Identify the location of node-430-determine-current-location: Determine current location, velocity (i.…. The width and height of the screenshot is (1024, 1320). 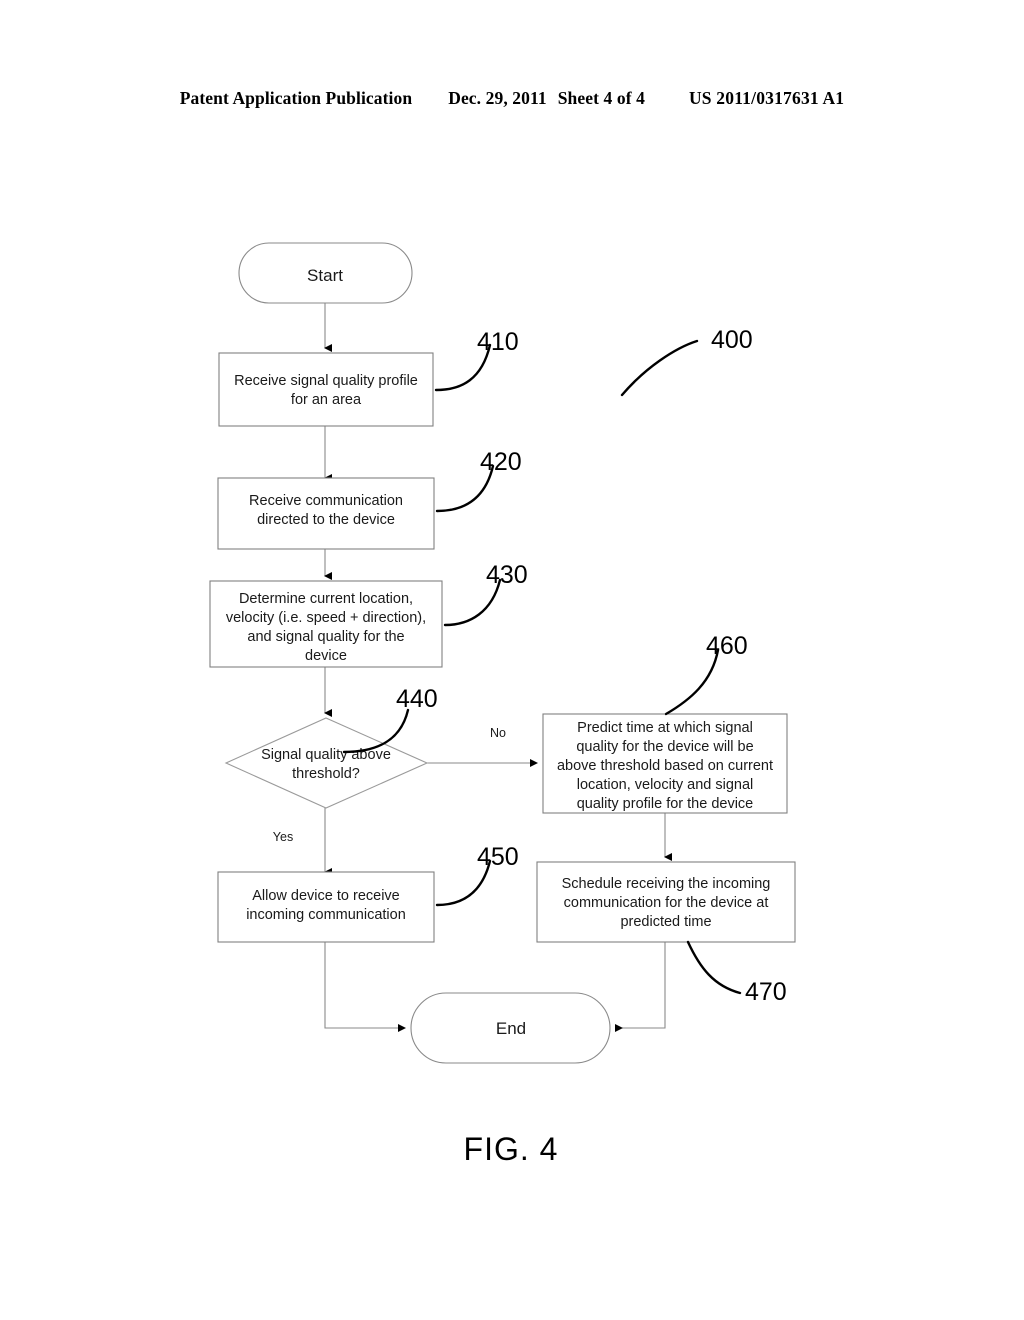
(368, 614).